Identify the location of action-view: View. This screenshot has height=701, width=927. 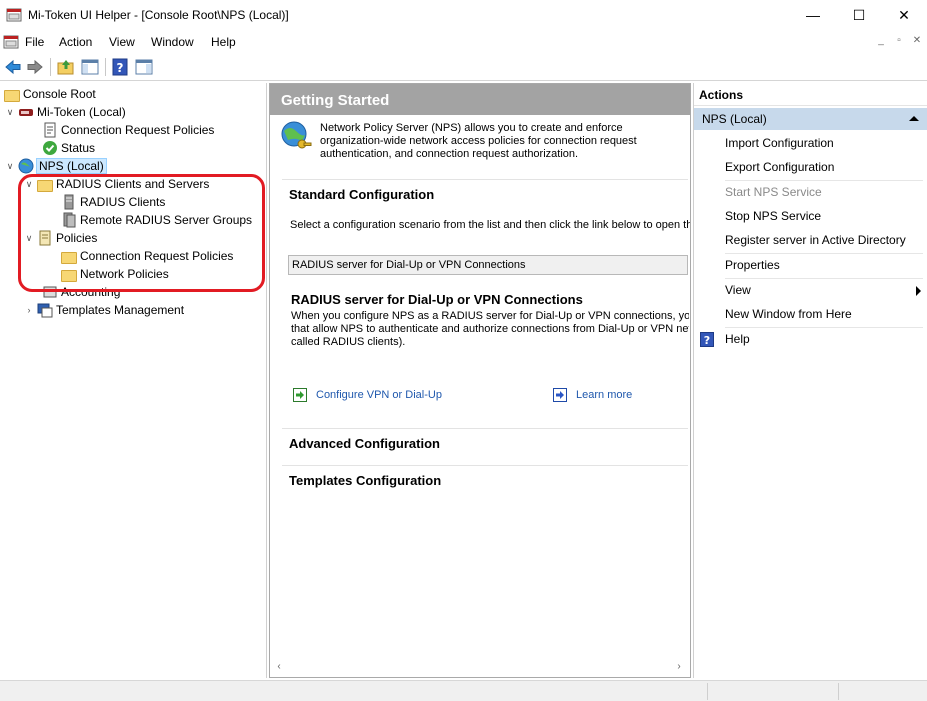
(824, 292).